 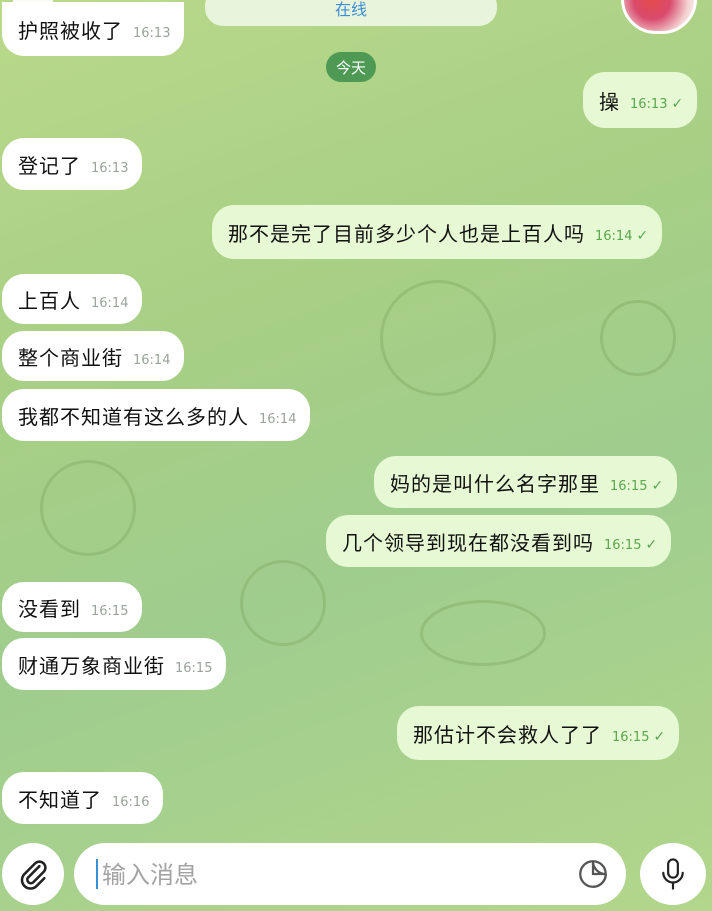 I want to click on message-text: 那不是完了目前多少个人也是上百人吗, so click(x=406, y=233).